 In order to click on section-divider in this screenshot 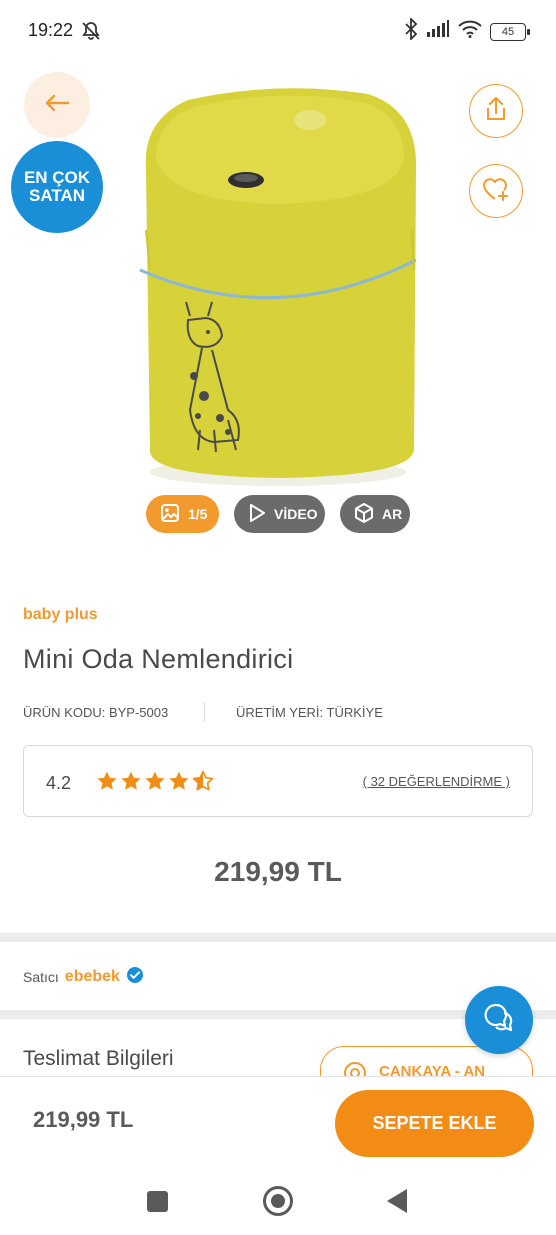, I will do `click(278, 937)`.